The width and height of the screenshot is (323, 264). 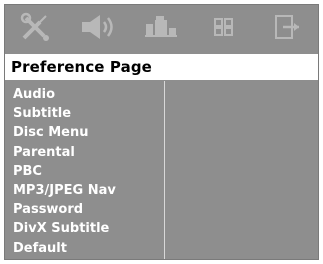 I want to click on exit-icon, so click(x=286, y=27).